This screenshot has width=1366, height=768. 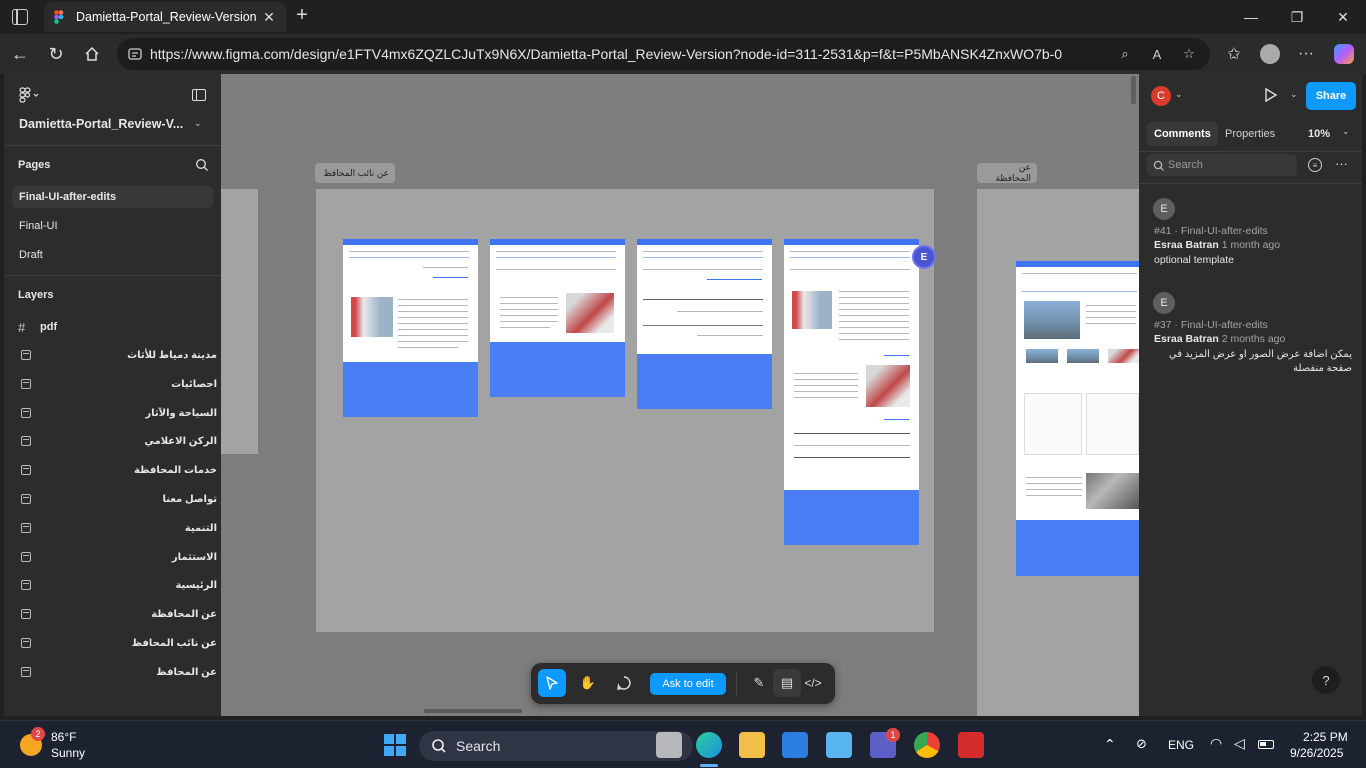 What do you see at coordinates (112, 226) in the screenshot?
I see `page-final-ui: Final-UI` at bounding box center [112, 226].